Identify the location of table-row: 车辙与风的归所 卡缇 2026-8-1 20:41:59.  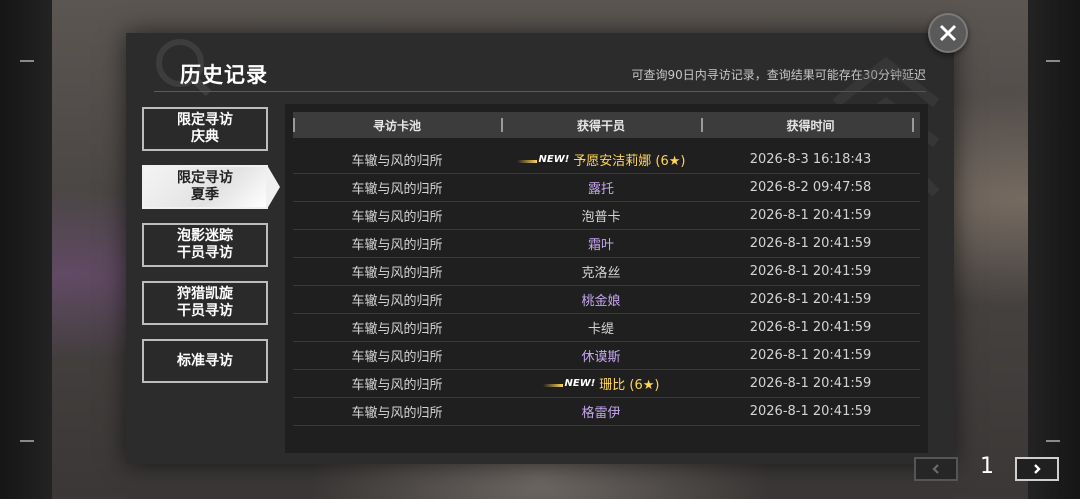
(606, 328).